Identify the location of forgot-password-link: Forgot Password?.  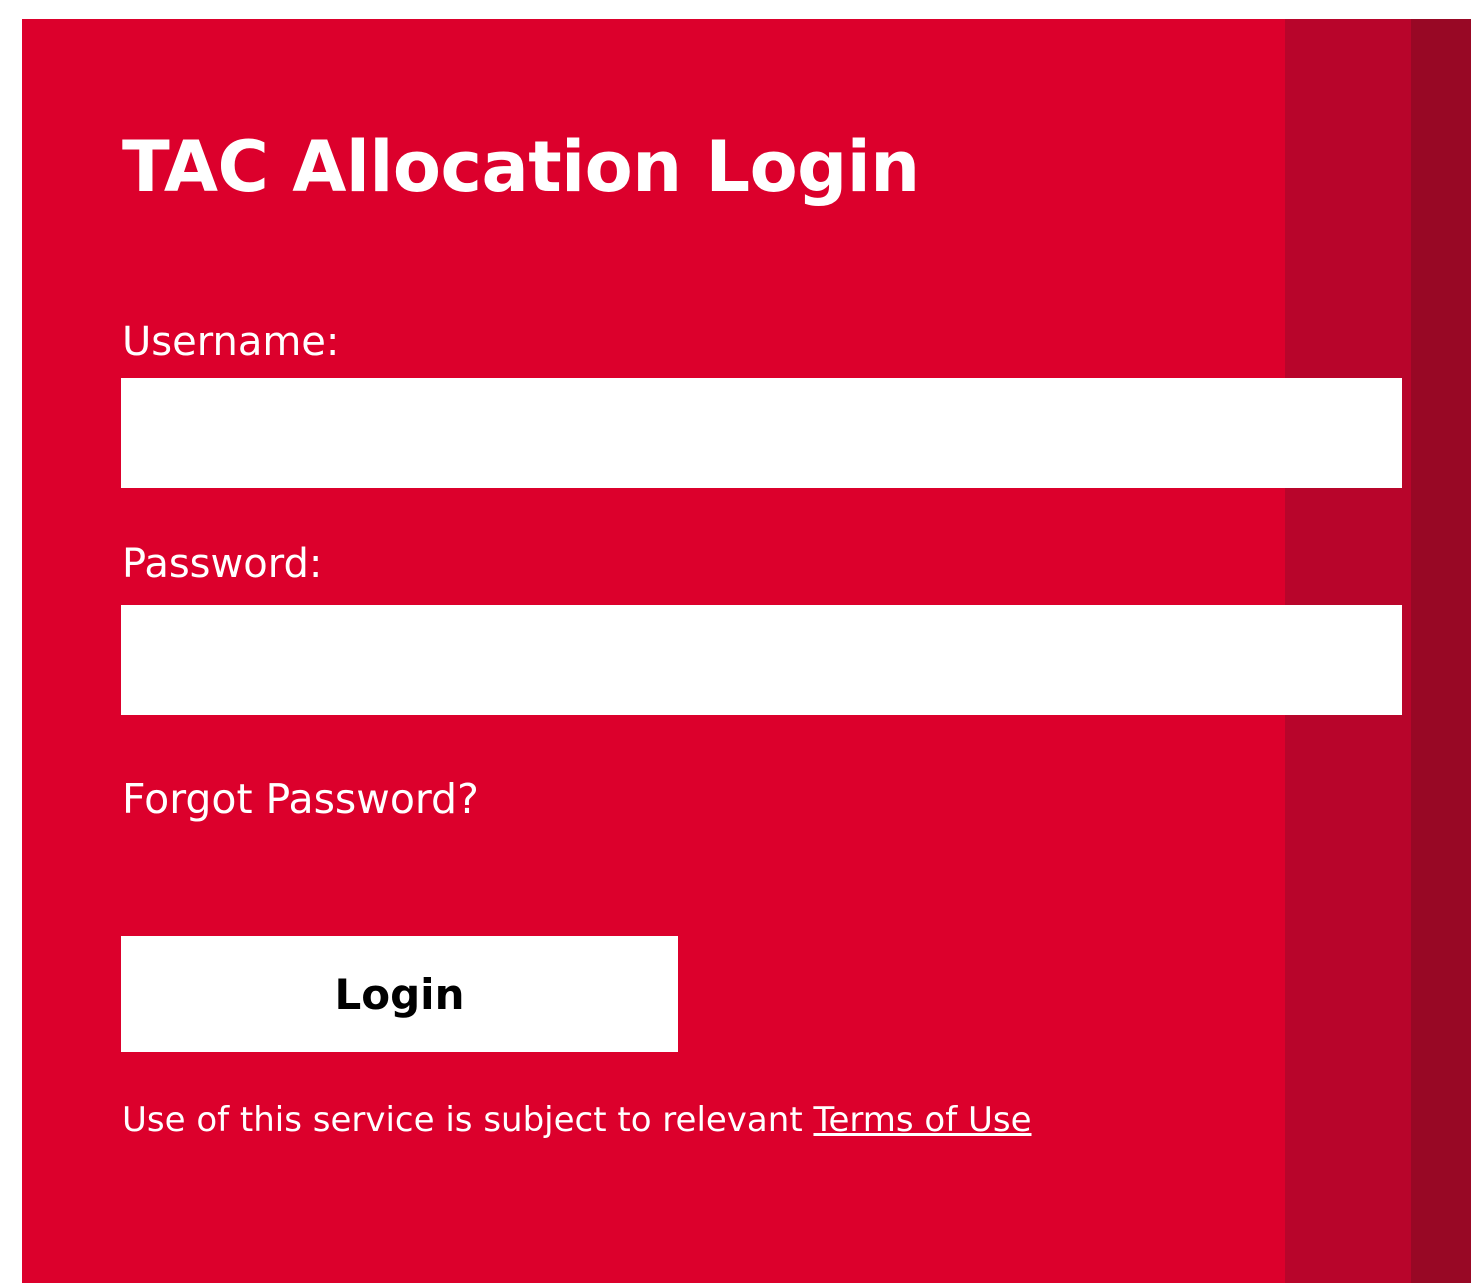
(300, 799).